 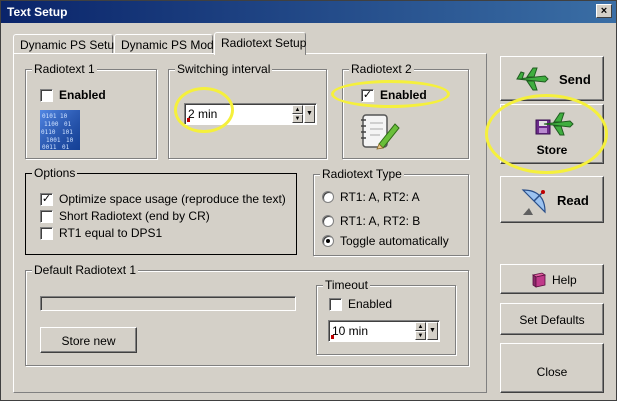 I want to click on close-button: Close, so click(x=552, y=368).